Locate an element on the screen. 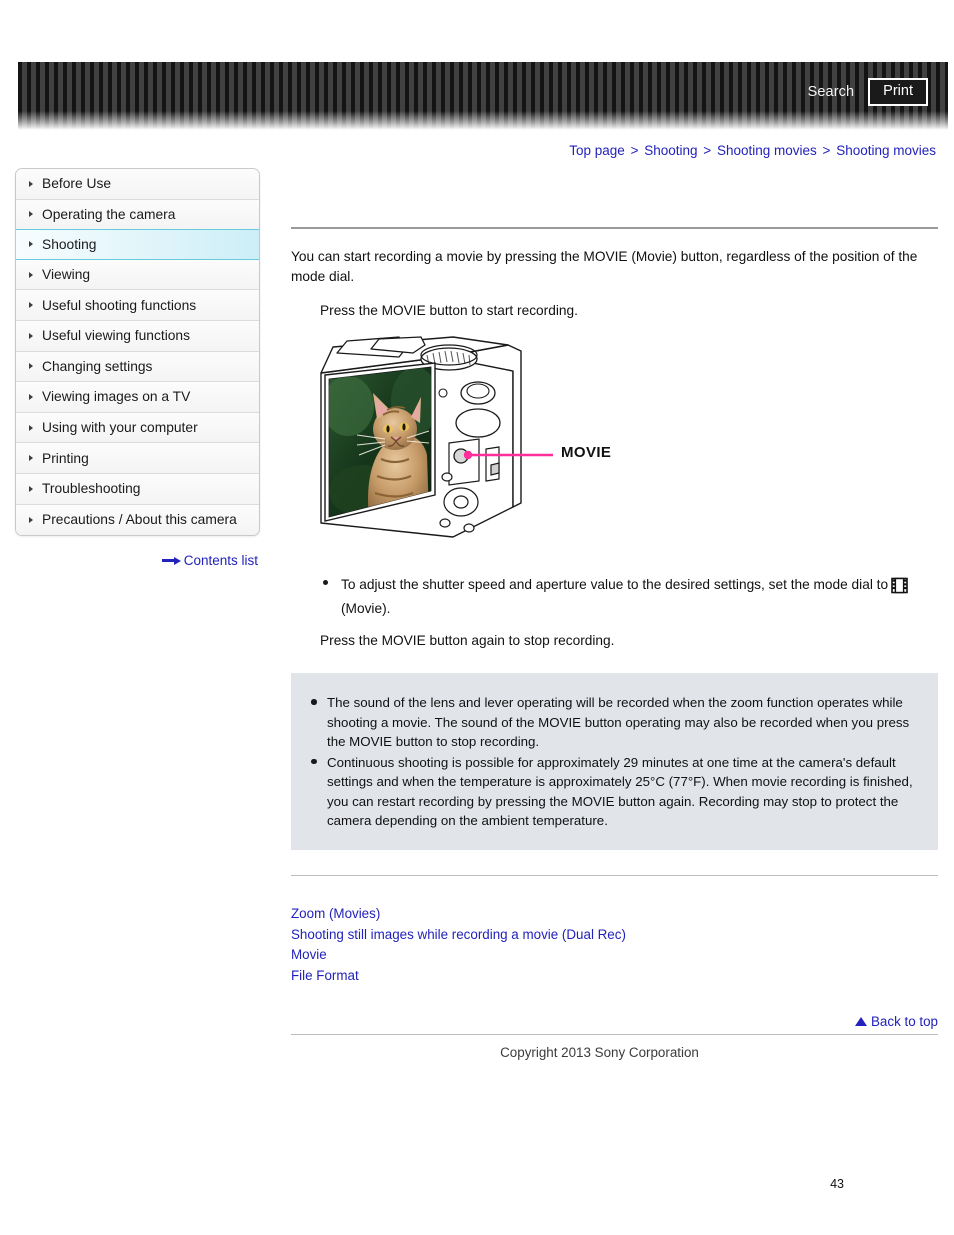  sidebar-item-troubleshooting: Troubleshooting is located at coordinates (137, 489).